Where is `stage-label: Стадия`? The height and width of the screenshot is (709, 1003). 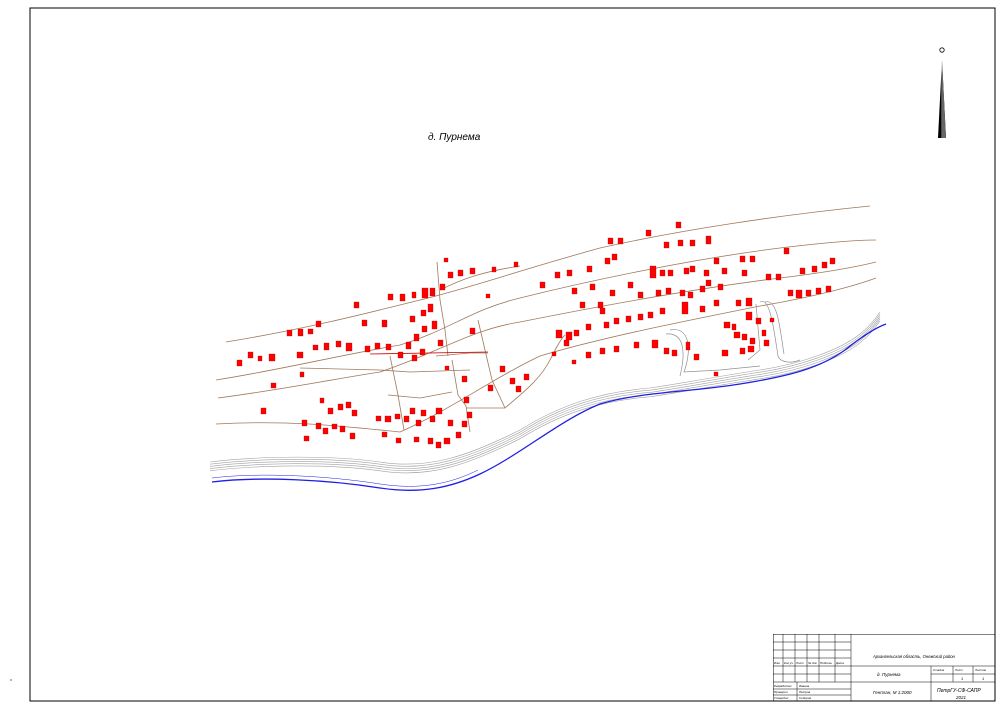 stage-label: Стадия is located at coordinates (939, 670).